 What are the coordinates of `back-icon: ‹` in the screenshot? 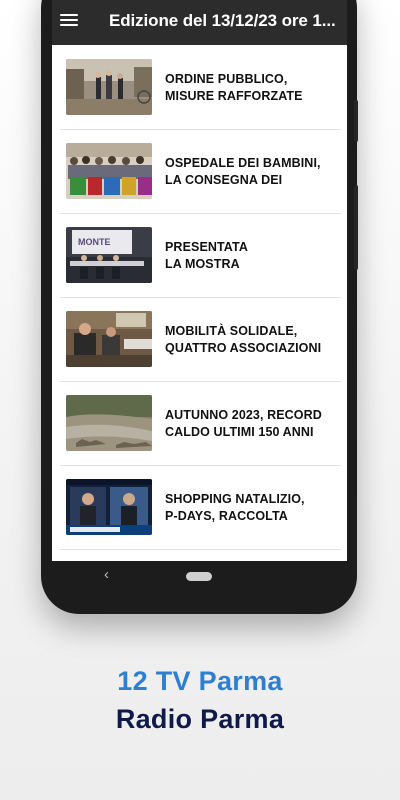 It's located at (106, 574).